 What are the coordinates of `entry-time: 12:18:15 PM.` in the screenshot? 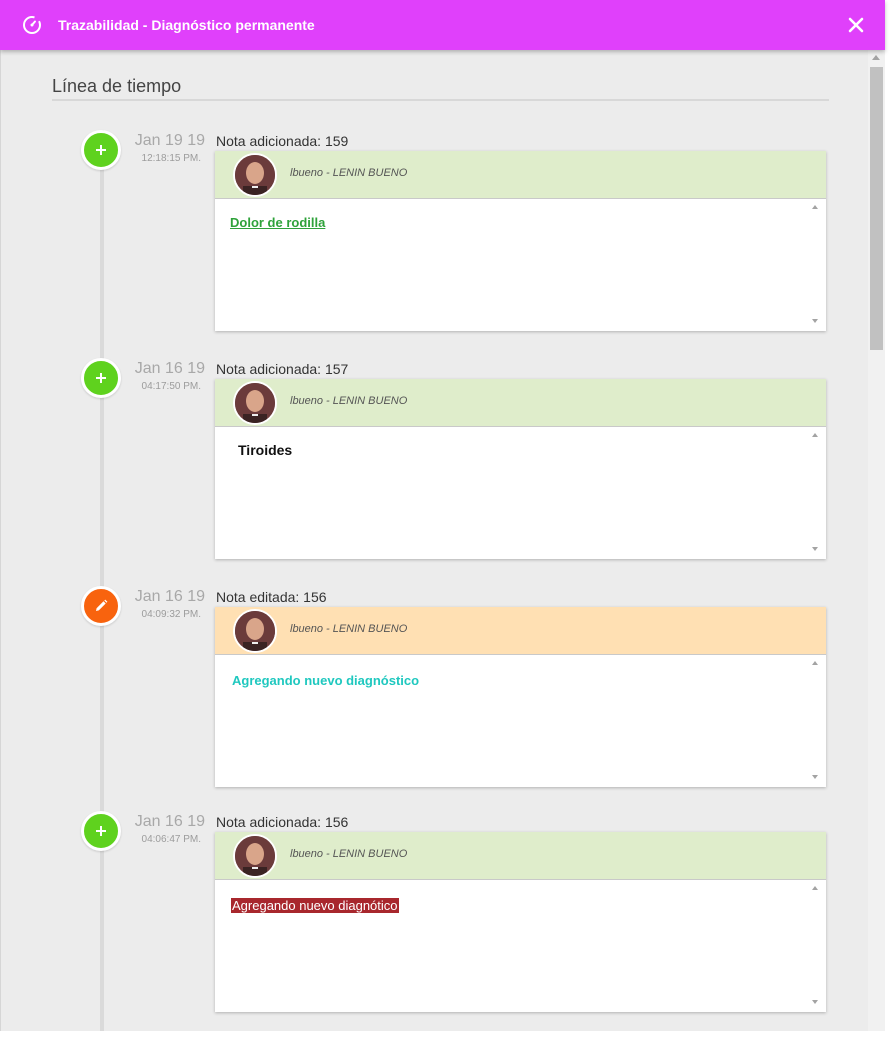 It's located at (171, 158).